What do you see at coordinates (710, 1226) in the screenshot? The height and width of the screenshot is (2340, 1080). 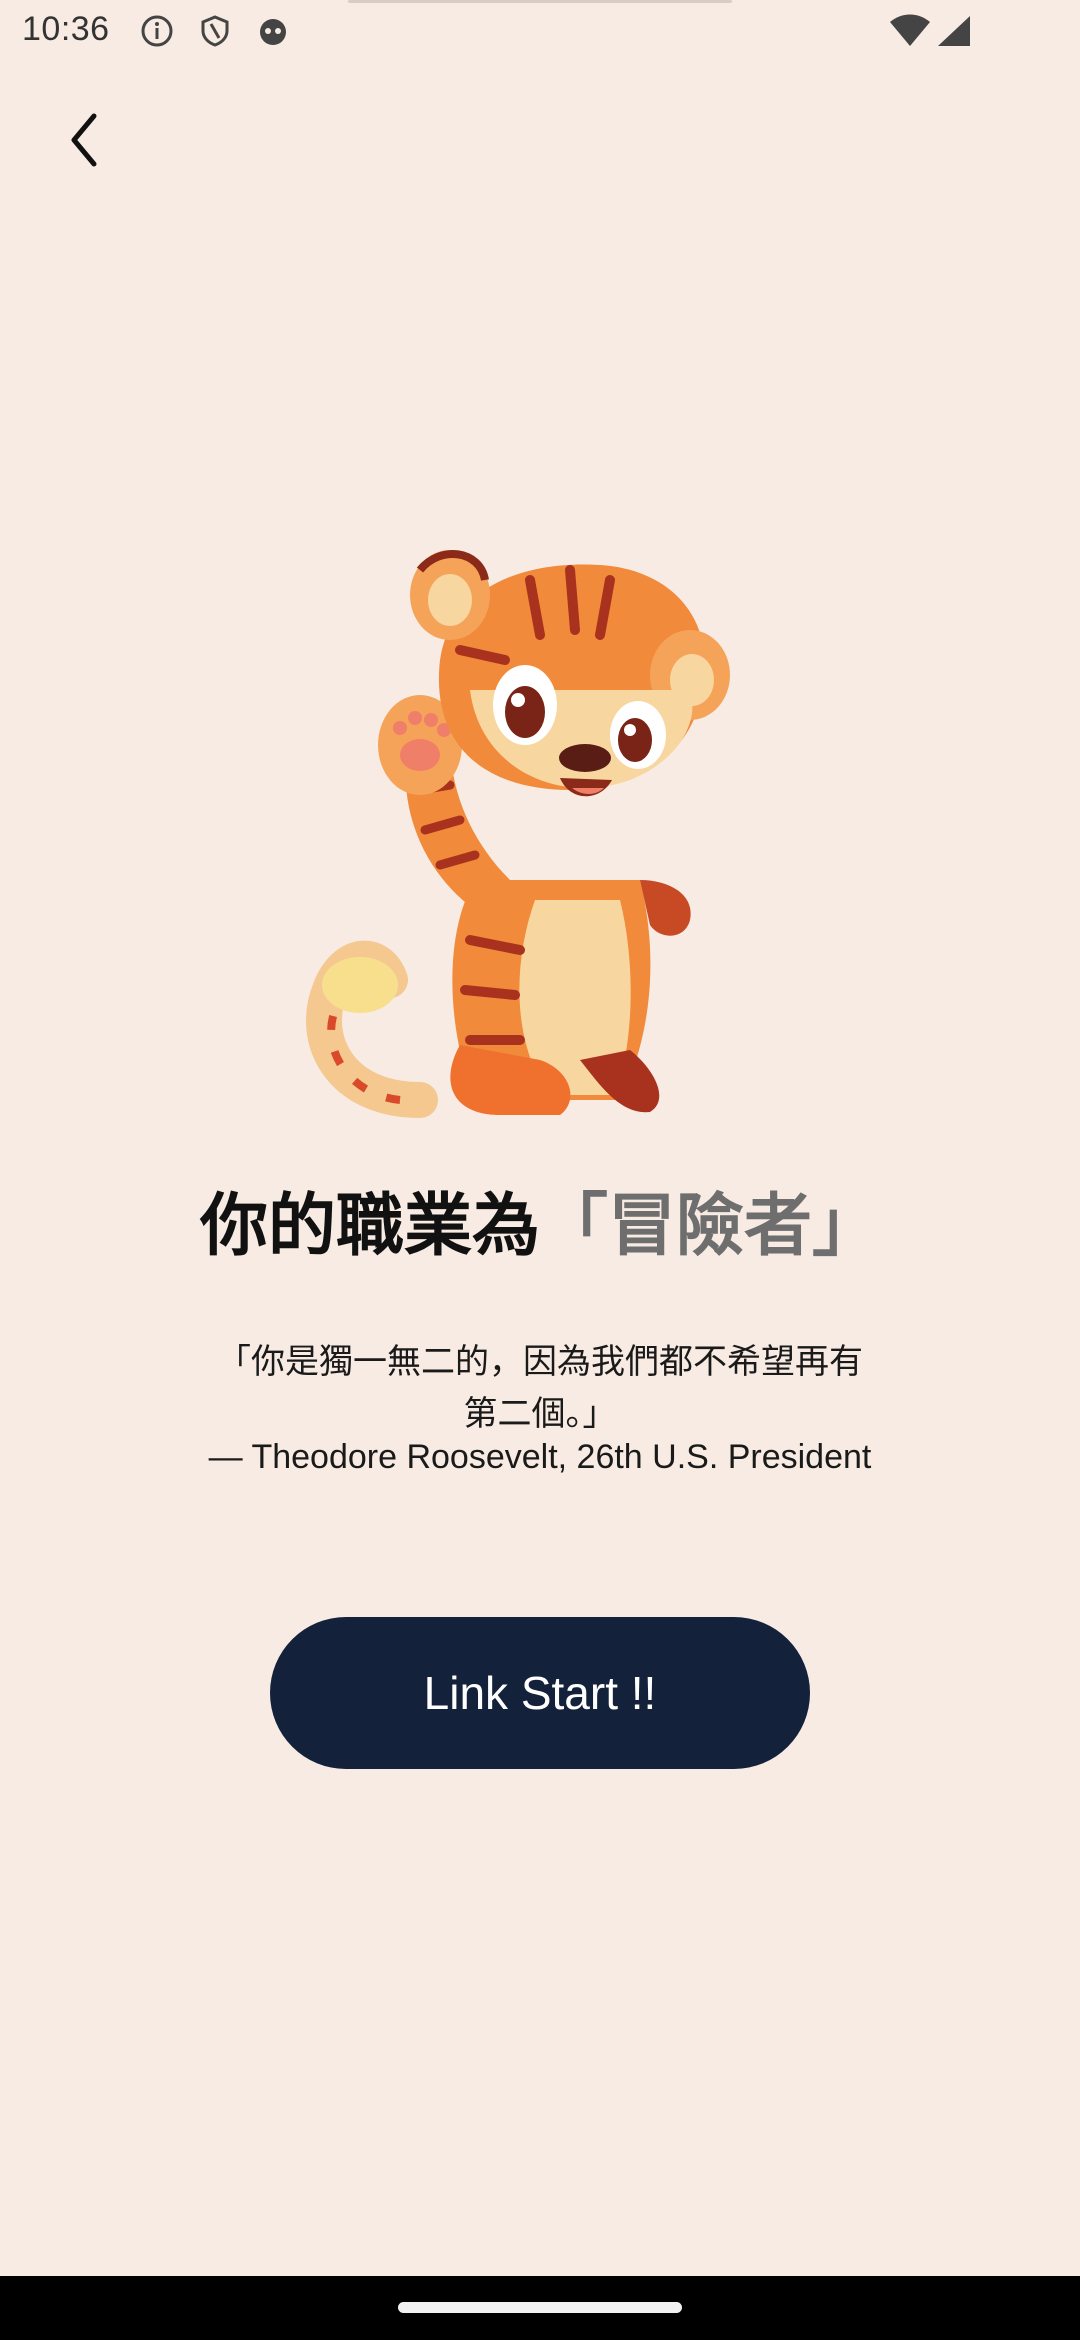 I see `title-role: 「冒險者」` at bounding box center [710, 1226].